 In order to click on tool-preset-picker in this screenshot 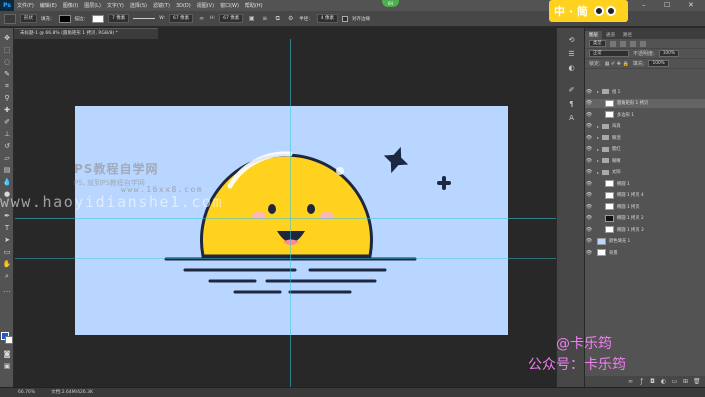, I will do `click(10, 18)`.